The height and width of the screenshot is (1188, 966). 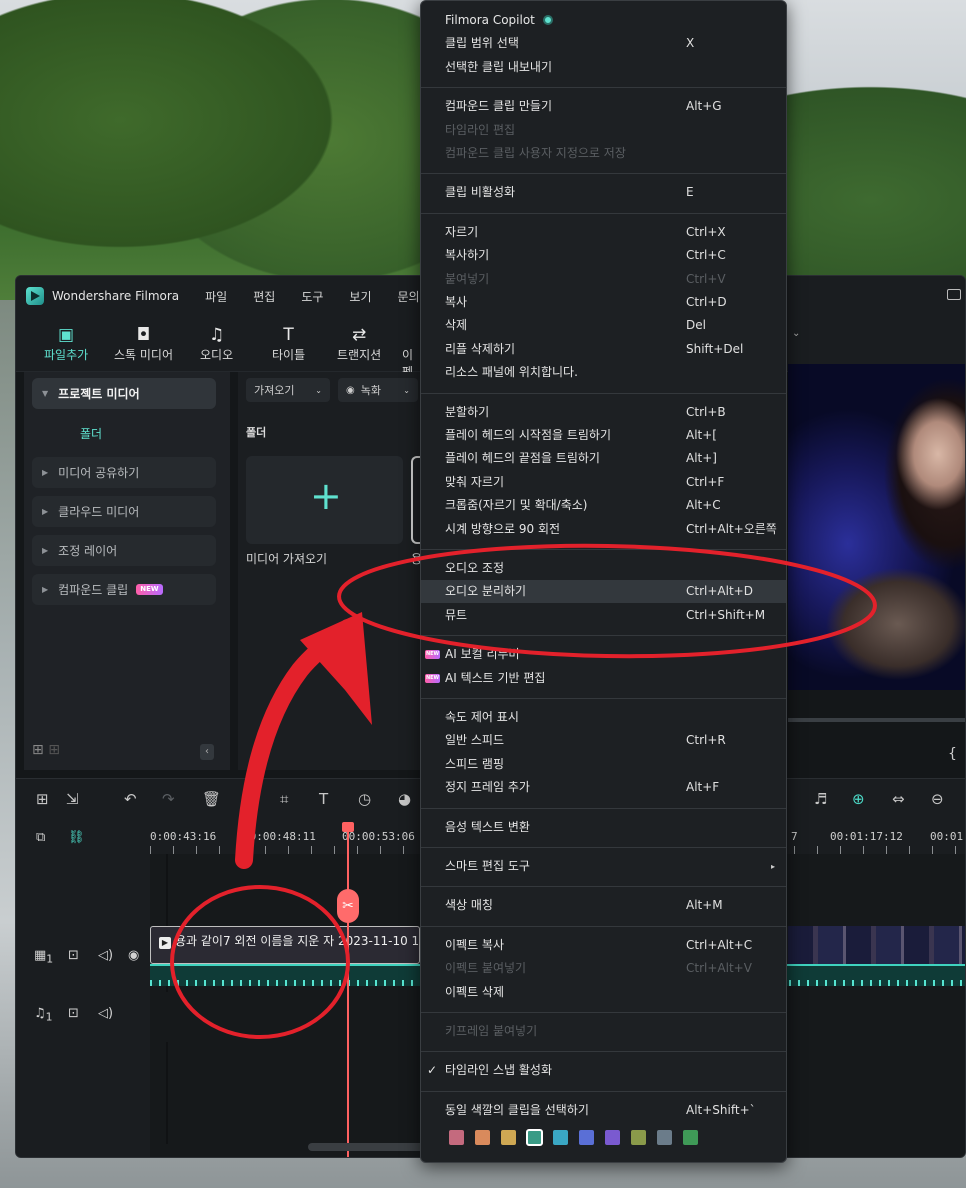 What do you see at coordinates (54, 750) in the screenshot?
I see `import-folder-icon: ⊞` at bounding box center [54, 750].